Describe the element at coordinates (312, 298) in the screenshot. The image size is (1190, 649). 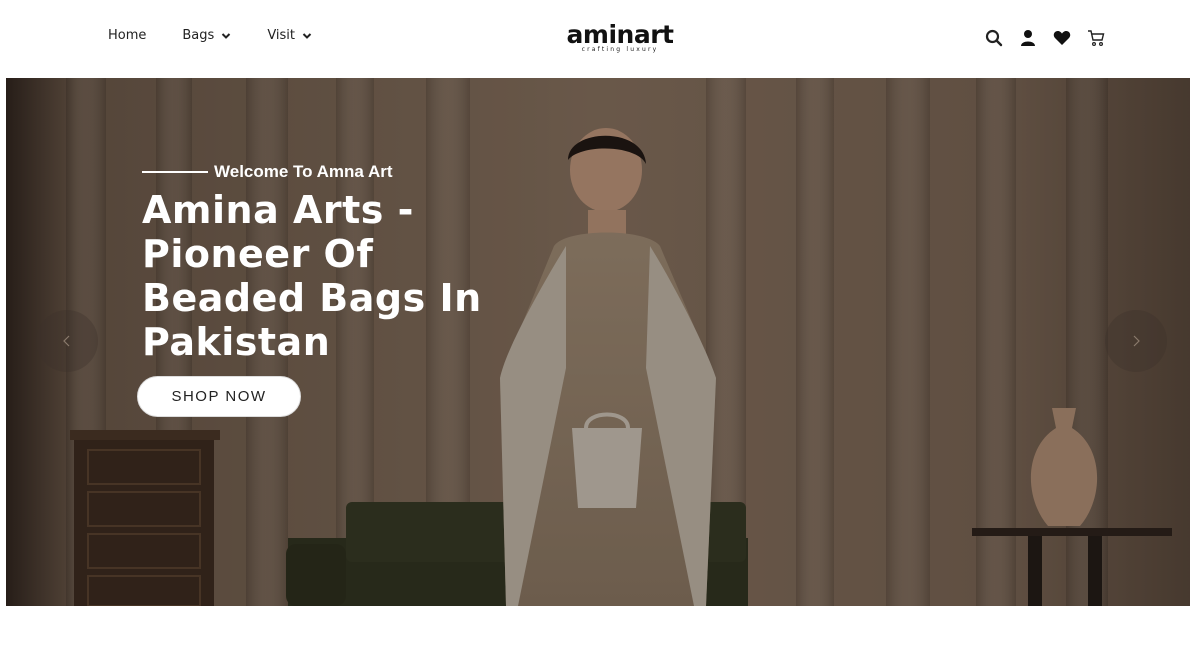
I see `headline-line: Beaded Bags In` at that location.